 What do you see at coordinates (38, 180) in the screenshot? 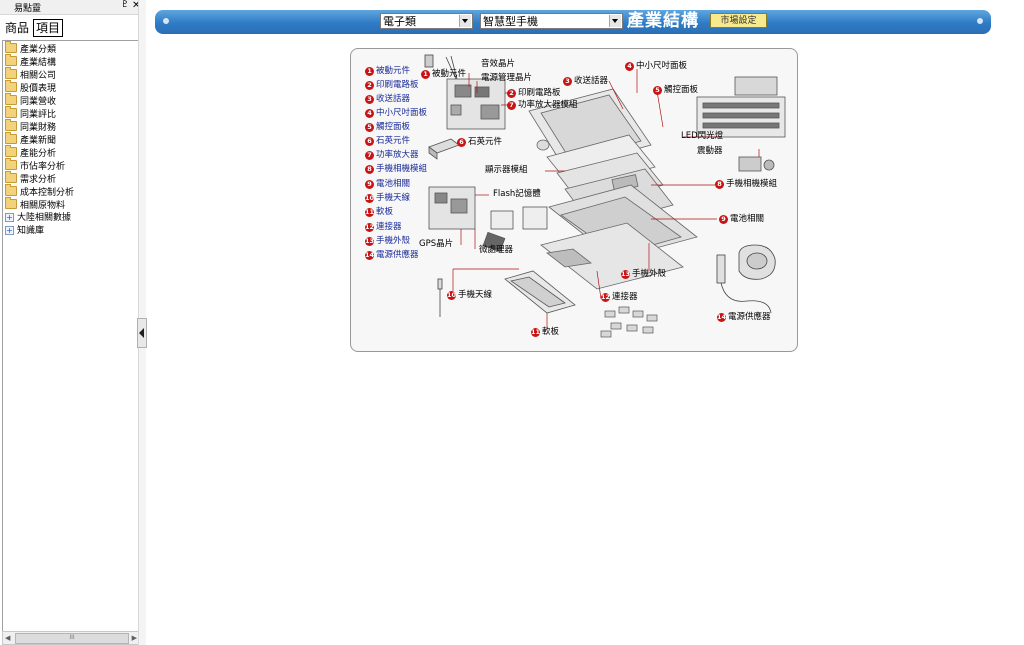
I see `tree-item-label: 需求分析` at bounding box center [38, 180].